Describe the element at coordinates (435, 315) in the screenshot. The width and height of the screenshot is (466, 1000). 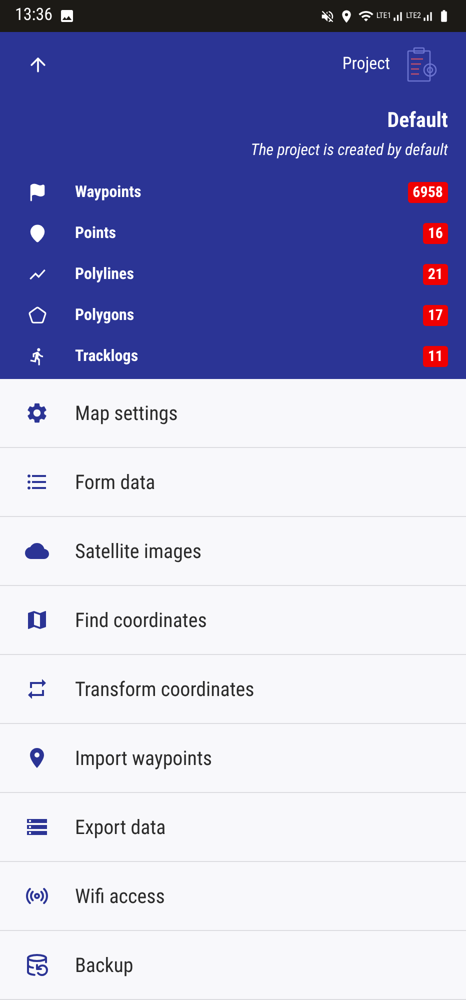
I see `count-badge: 17` at that location.